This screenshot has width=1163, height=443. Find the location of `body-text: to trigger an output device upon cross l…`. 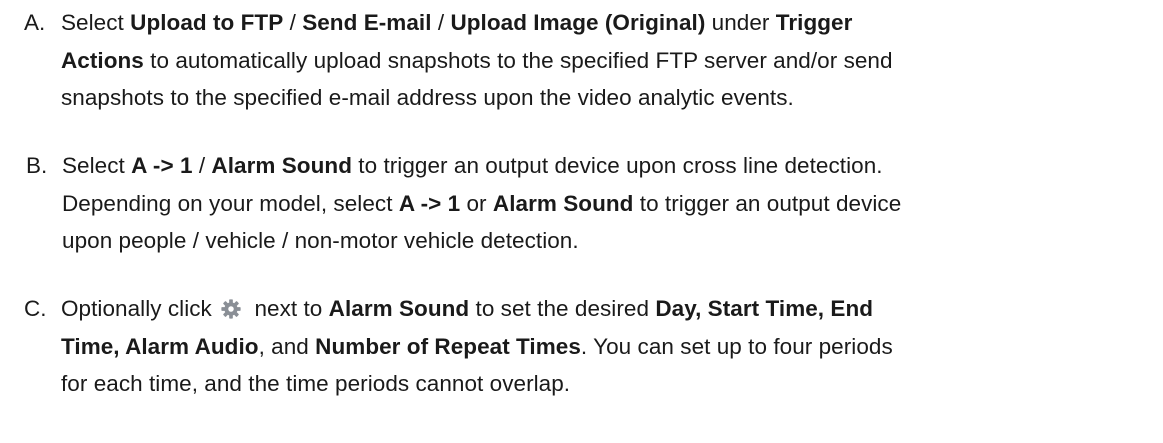

body-text: to trigger an output device upon cross l… is located at coordinates (617, 165).